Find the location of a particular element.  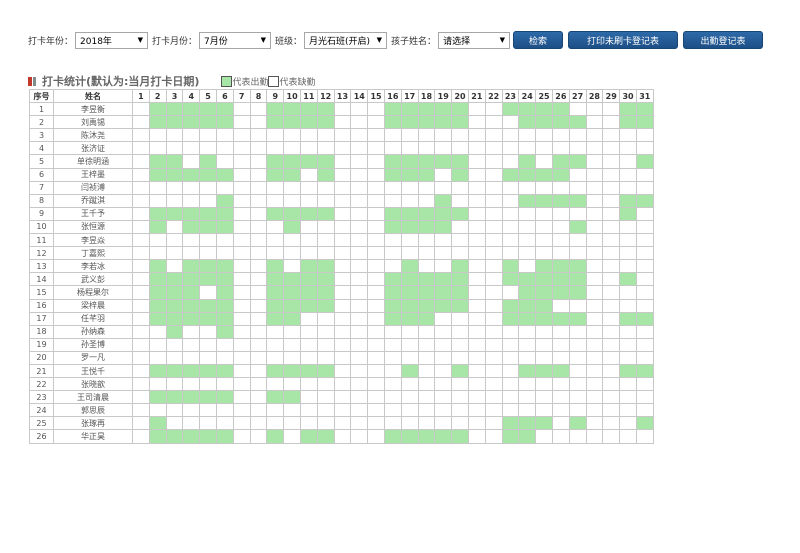

table-row: 21 王悦千 is located at coordinates (341, 371).